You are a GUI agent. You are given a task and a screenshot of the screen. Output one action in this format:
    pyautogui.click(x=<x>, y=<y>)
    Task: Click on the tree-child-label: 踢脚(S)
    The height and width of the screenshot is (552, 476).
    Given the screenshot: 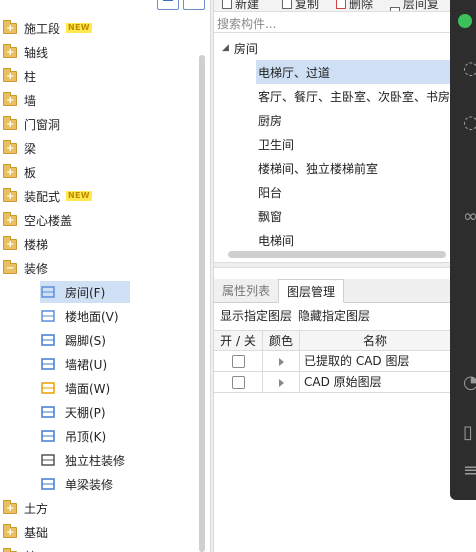 What is the action you would take?
    pyautogui.click(x=85, y=340)
    